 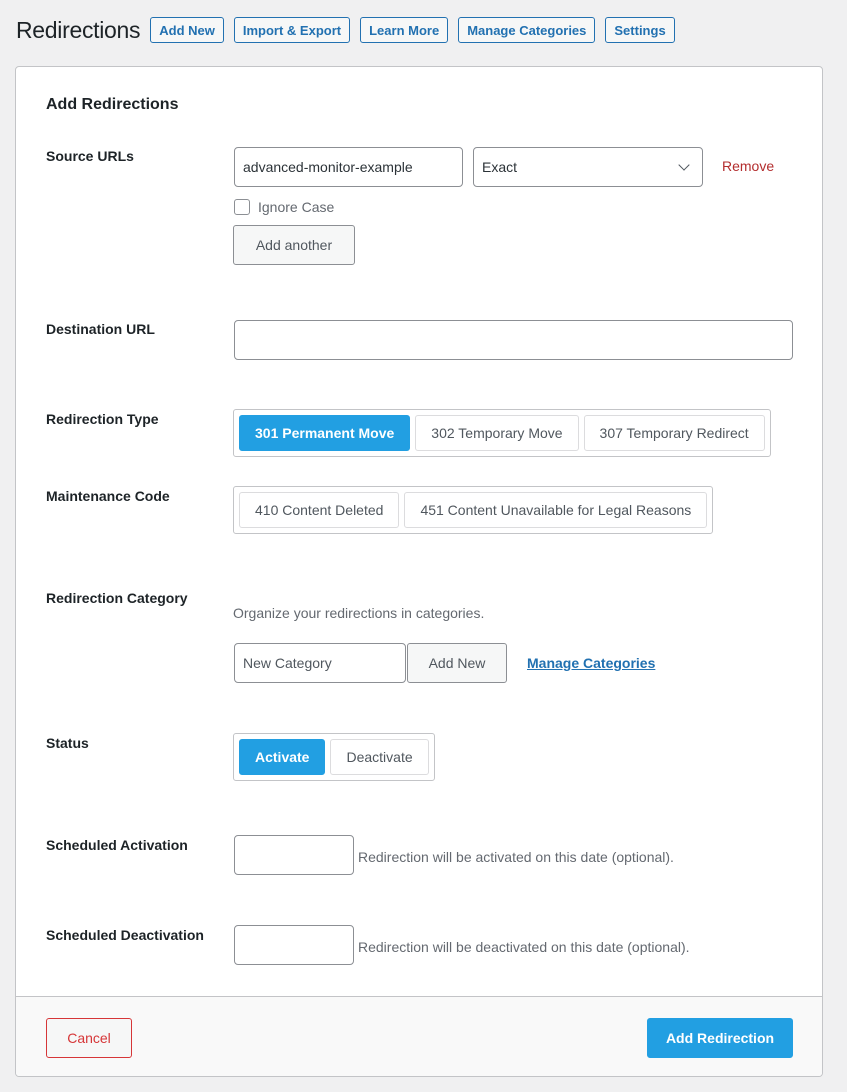 What do you see at coordinates (720, 1038) in the screenshot?
I see `add-redirection-button: Add Redirection` at bounding box center [720, 1038].